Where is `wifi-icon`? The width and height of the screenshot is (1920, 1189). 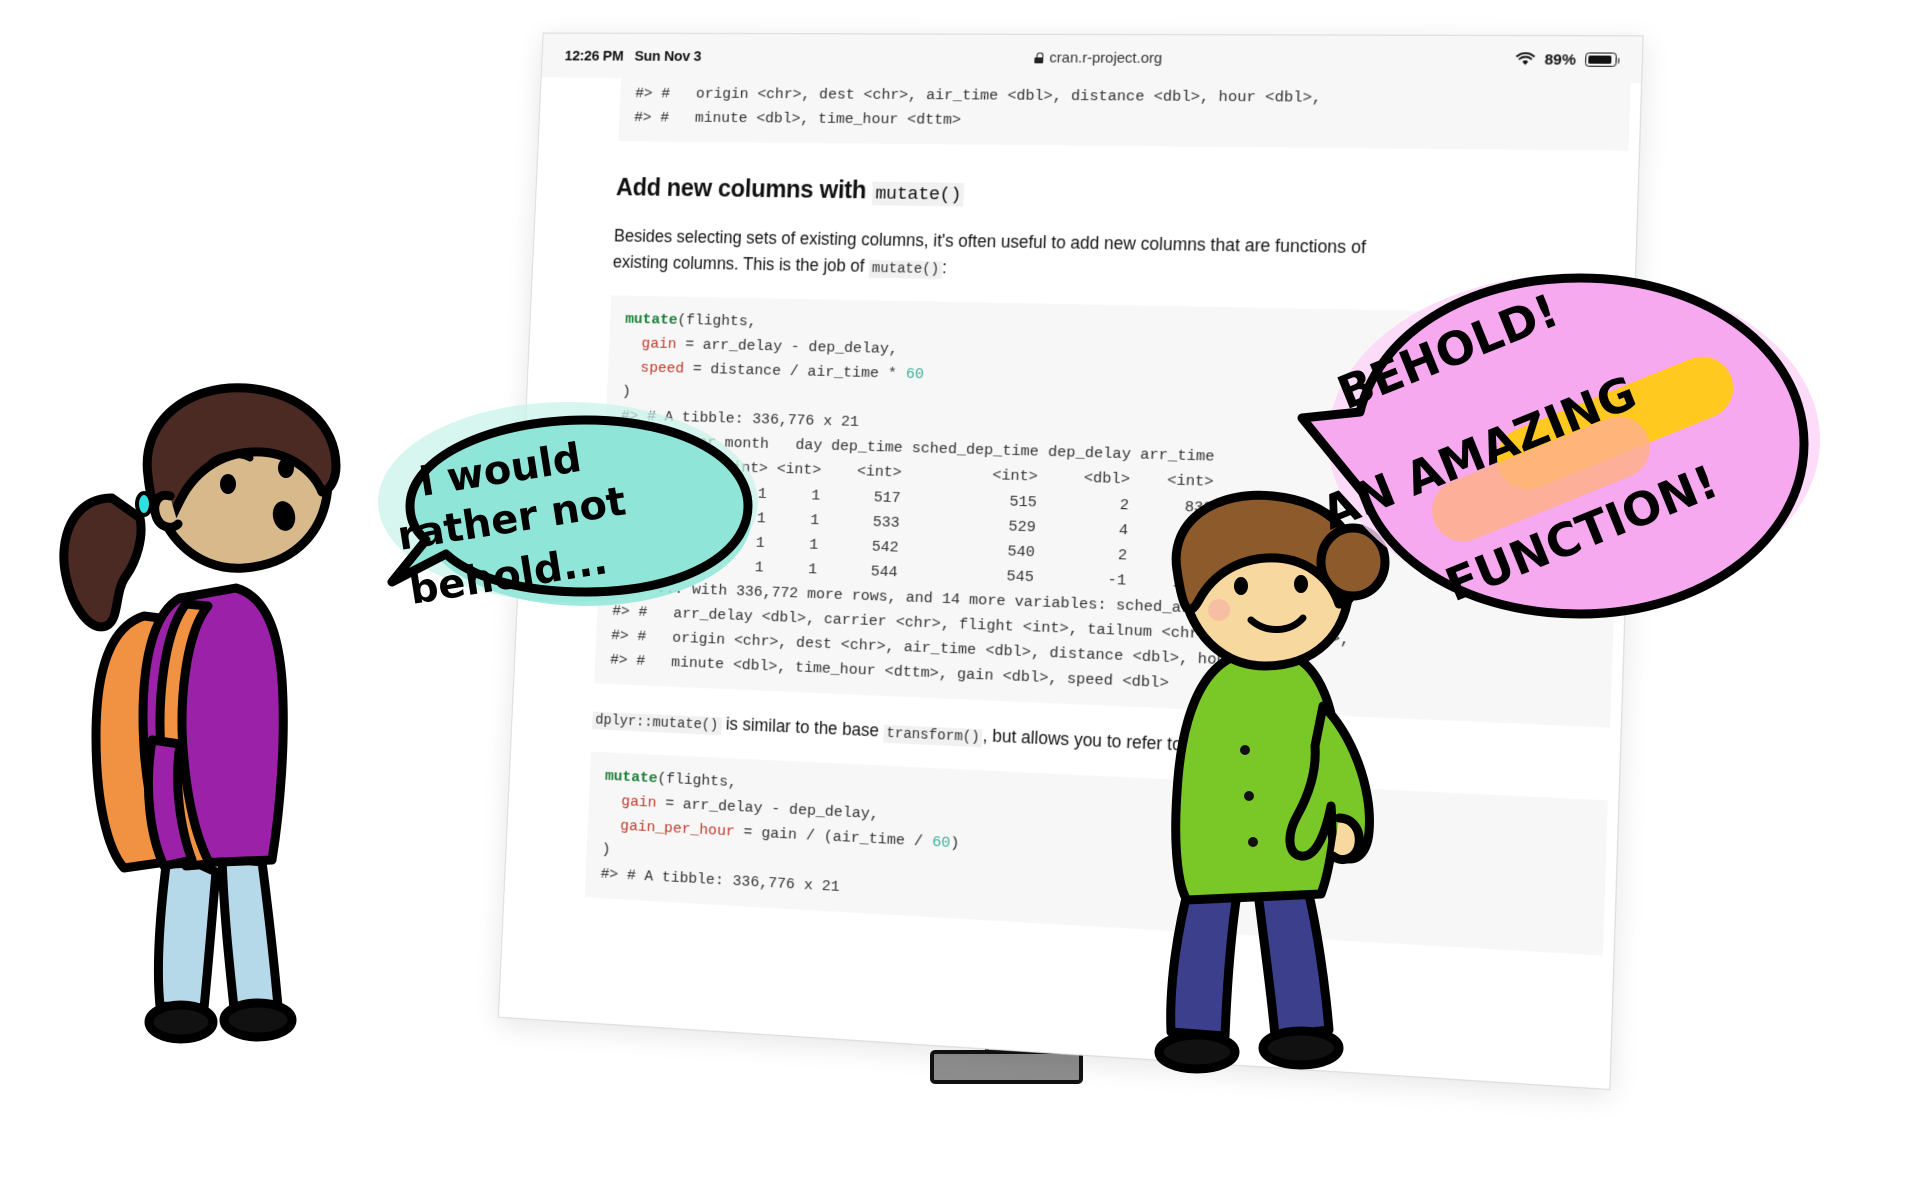
wifi-icon is located at coordinates (1525, 58).